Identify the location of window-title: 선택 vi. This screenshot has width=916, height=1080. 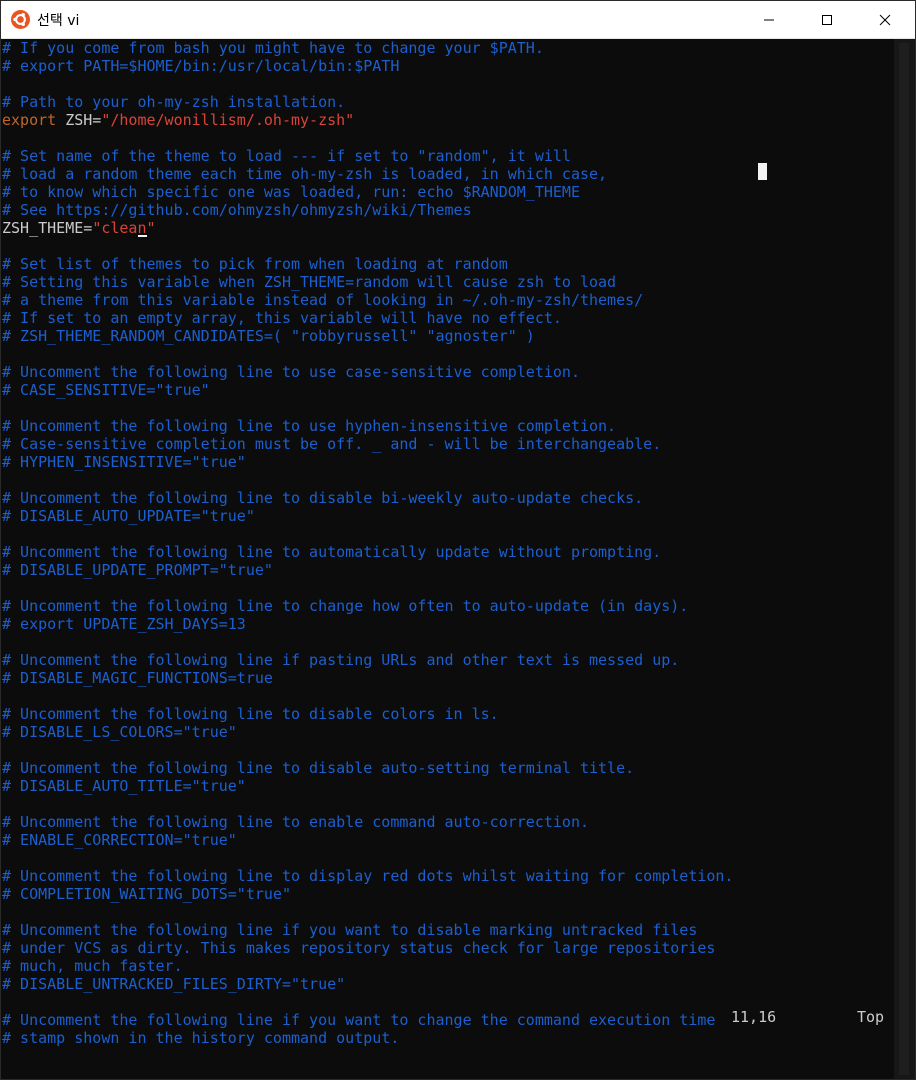
(58, 21).